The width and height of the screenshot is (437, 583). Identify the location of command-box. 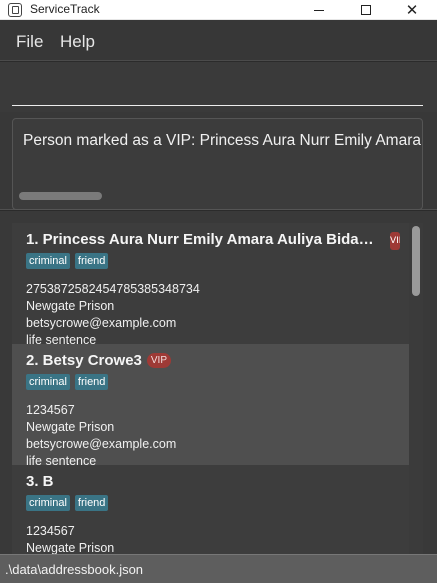
(218, 87).